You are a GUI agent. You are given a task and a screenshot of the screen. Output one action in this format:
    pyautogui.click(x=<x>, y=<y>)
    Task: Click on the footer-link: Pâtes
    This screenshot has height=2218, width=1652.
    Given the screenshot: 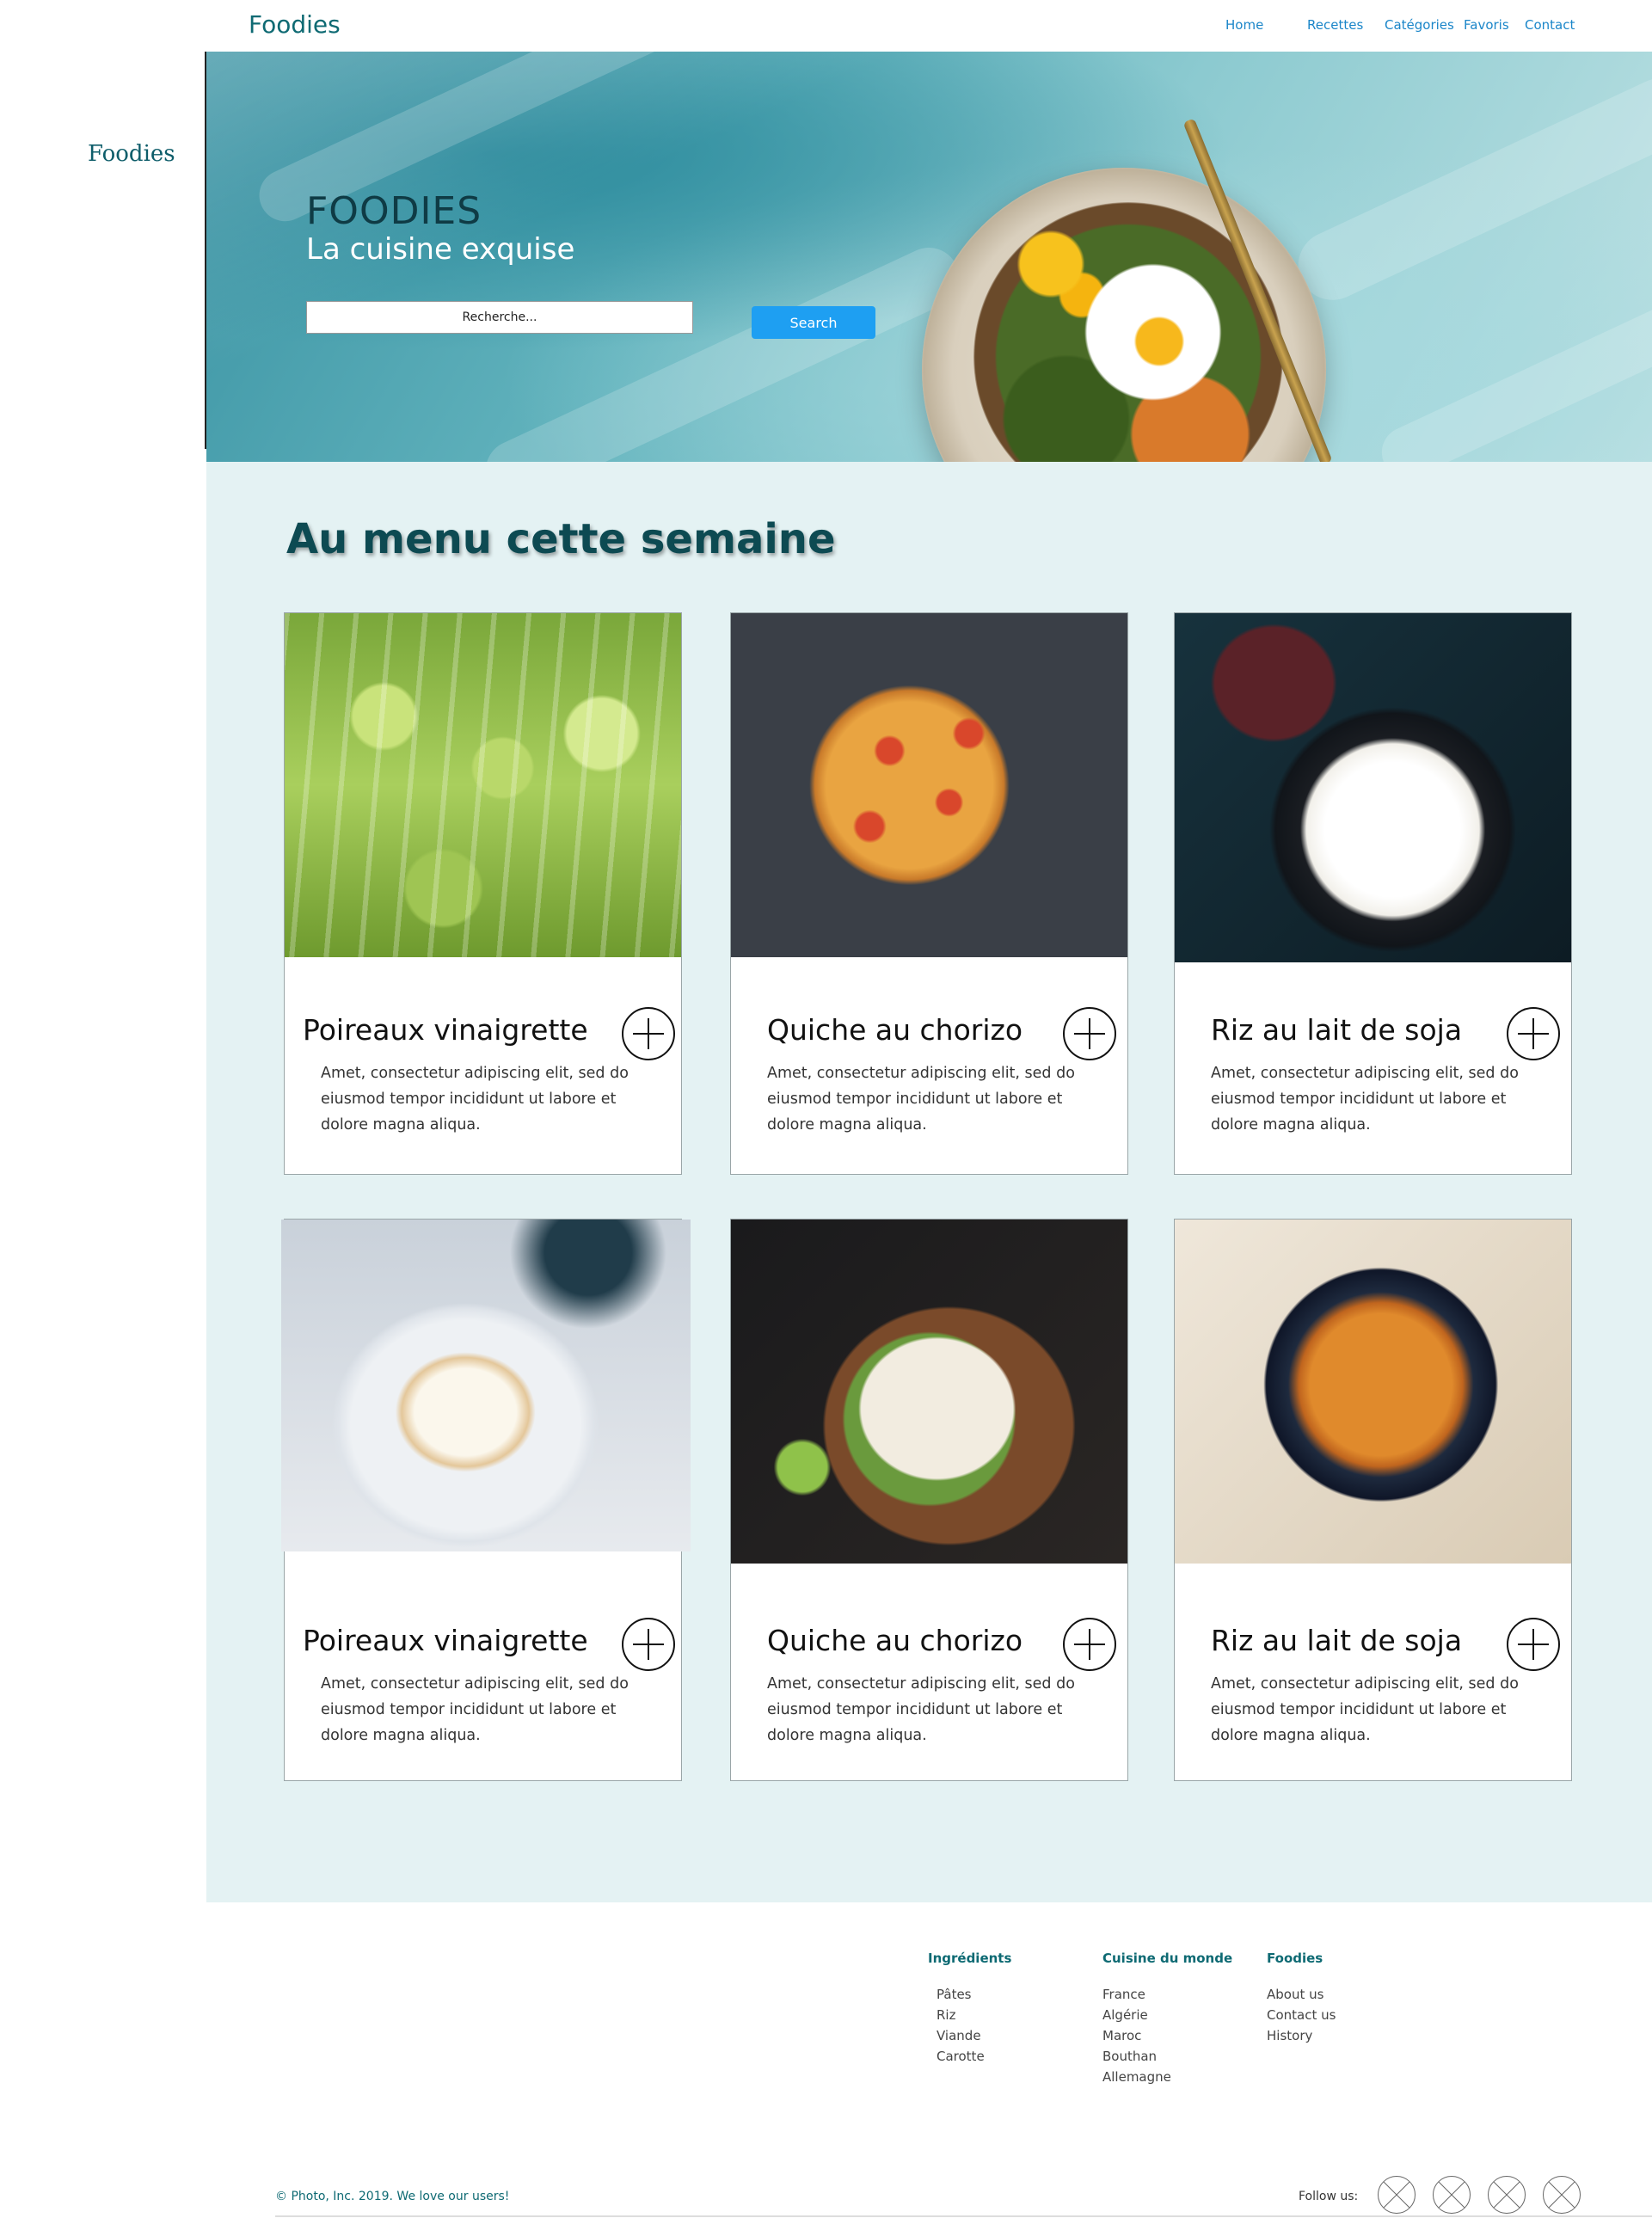 What is the action you would take?
    pyautogui.click(x=954, y=1995)
    